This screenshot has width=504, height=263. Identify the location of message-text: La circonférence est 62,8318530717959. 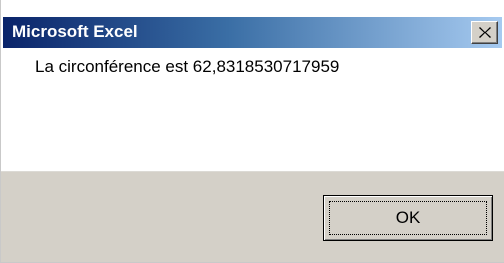
(187, 66).